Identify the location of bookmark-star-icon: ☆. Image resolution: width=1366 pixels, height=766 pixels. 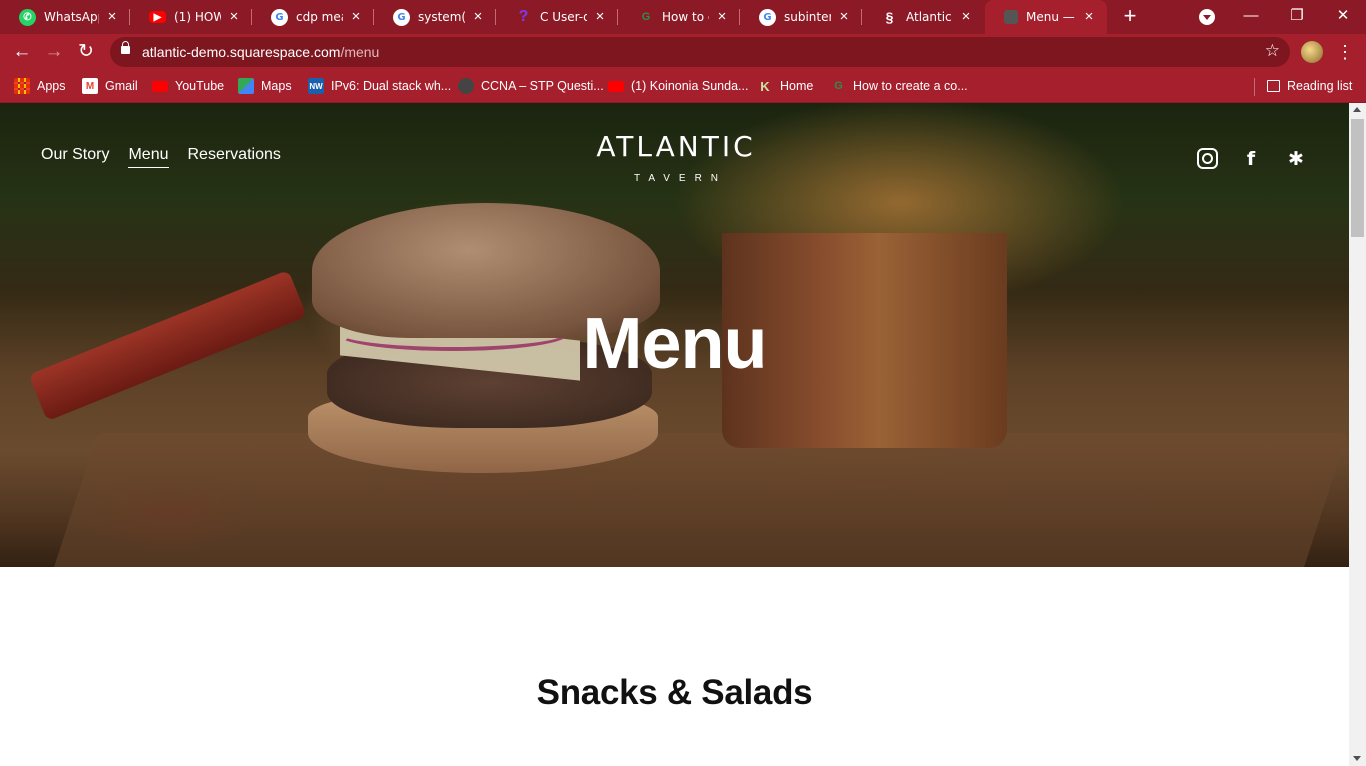
(1272, 51).